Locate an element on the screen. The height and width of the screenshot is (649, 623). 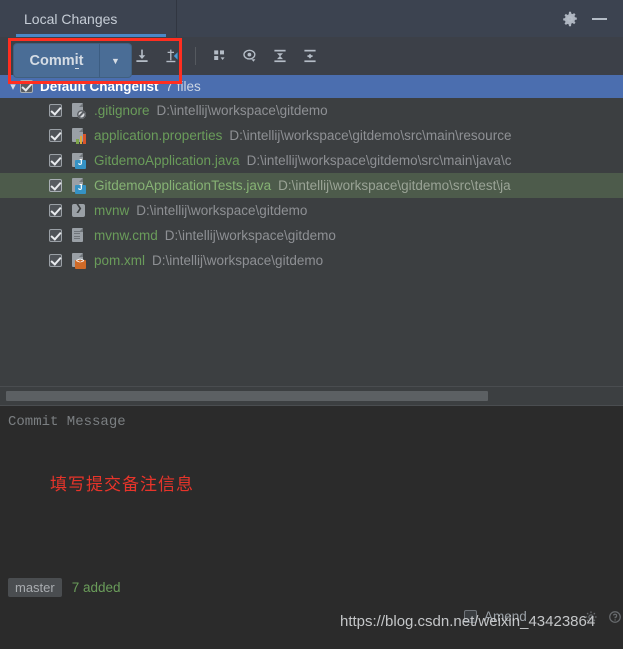
minimize-icon is located at coordinates (599, 18).